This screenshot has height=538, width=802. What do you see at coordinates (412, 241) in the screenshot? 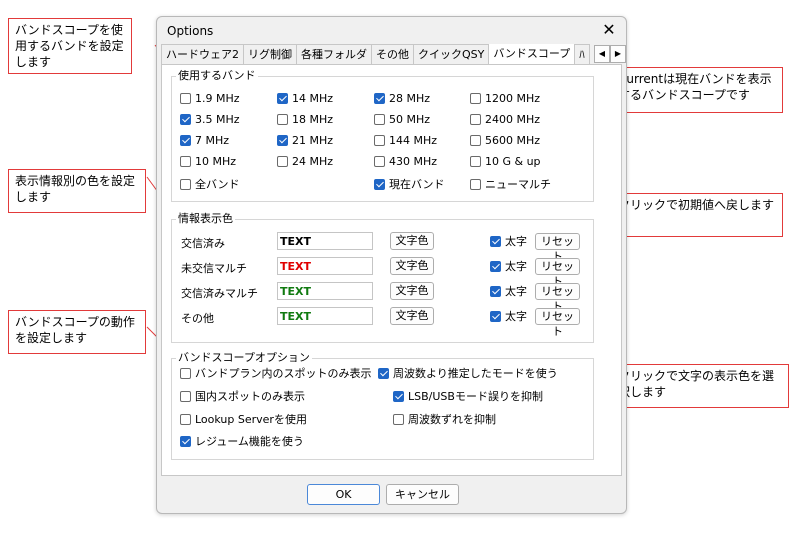
I see `text-color-button-worked: 文字色` at bounding box center [412, 241].